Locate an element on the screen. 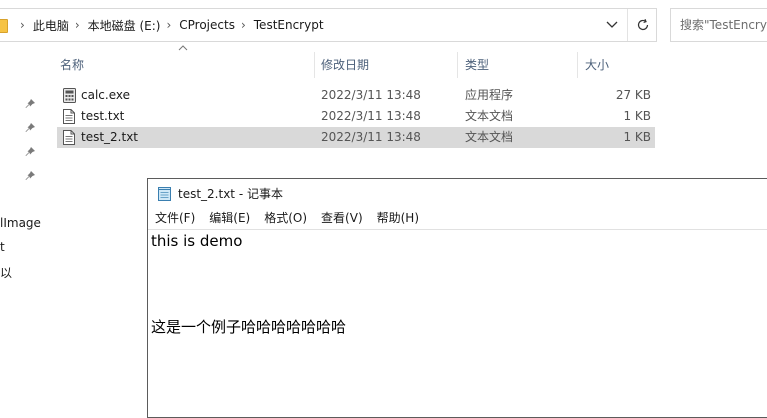  file-row-calc: calc.exe 2022/3/11 13:48 应用程序 27 KB is located at coordinates (356, 95).